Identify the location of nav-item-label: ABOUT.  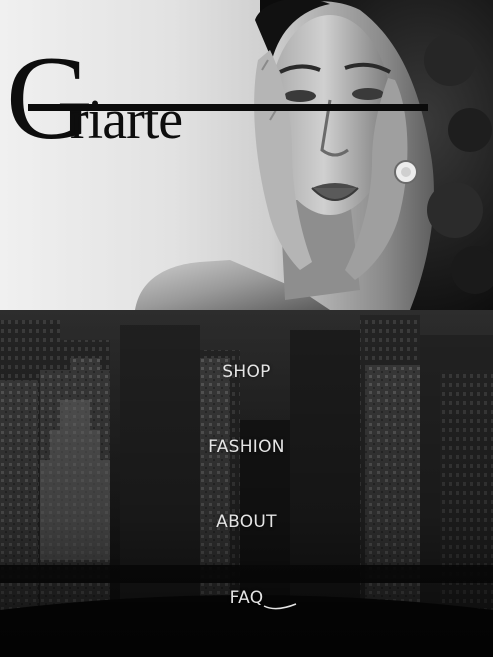
(246, 522).